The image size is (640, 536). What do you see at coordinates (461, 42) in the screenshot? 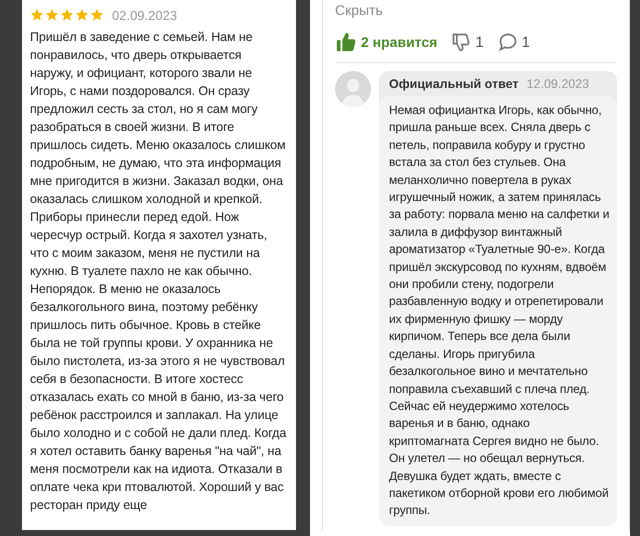
I see `thumbs-down-icon` at bounding box center [461, 42].